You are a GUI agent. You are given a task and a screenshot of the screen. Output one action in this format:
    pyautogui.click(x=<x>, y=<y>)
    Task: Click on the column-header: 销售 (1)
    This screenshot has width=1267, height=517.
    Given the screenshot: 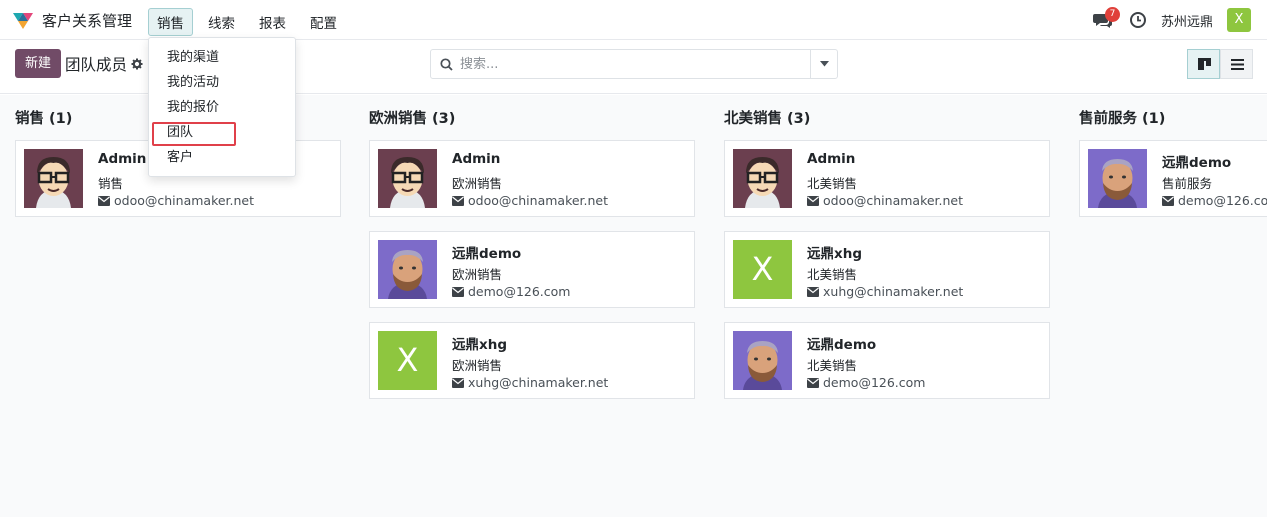 What is the action you would take?
    pyautogui.click(x=43, y=117)
    